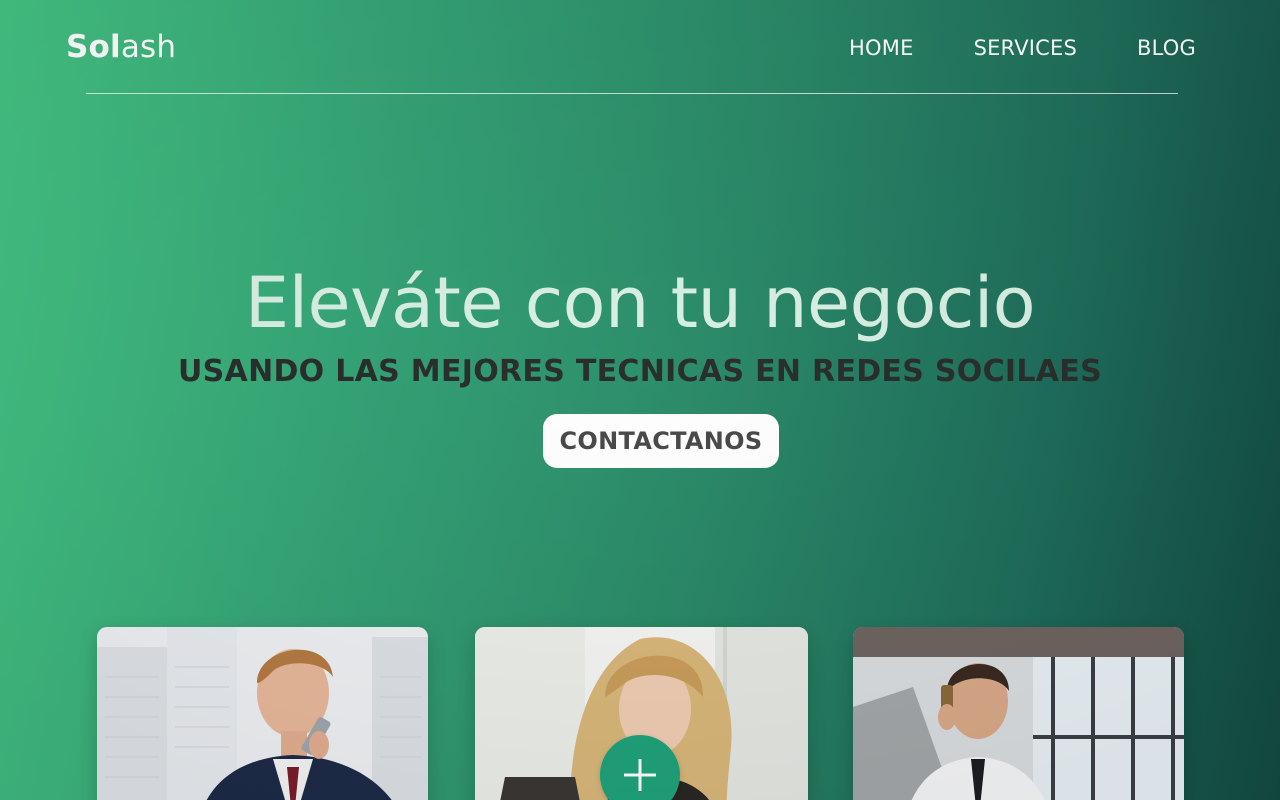 Image resolution: width=1280 pixels, height=800 pixels. I want to click on brand-logo-light: ash, so click(148, 47).